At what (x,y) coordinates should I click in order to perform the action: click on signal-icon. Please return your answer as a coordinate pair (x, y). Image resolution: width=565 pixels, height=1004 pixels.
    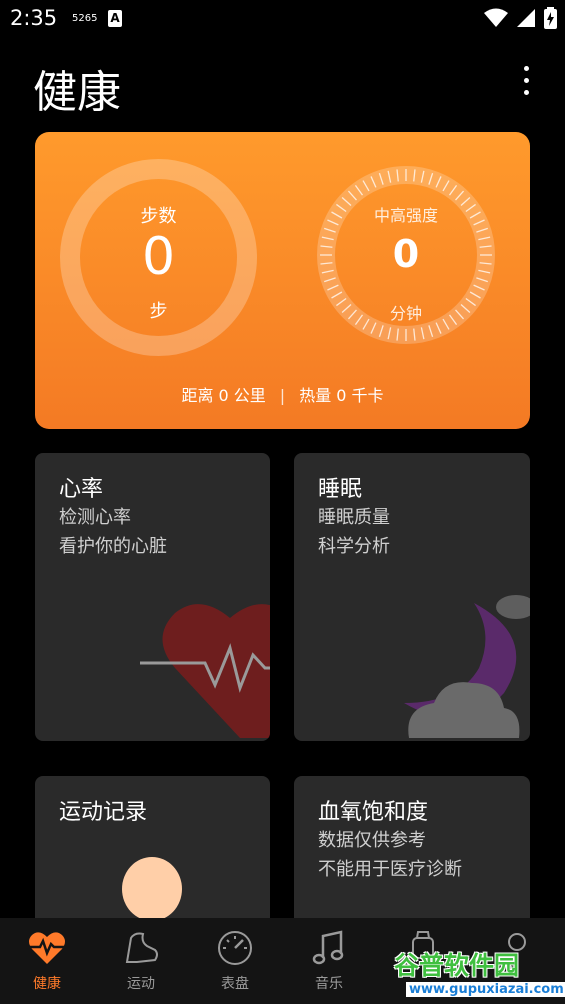
    Looking at the image, I should click on (526, 18).